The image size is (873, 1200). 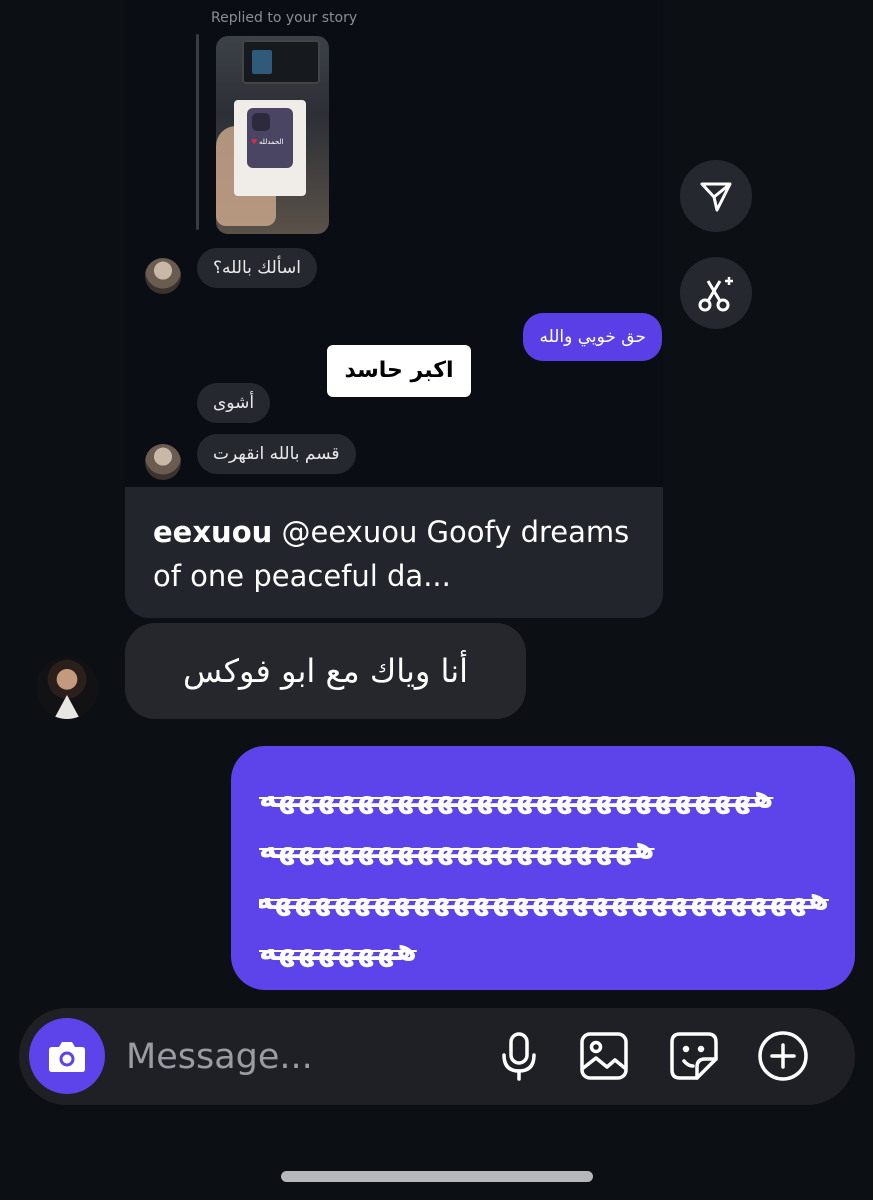 I want to click on plus-circle-icon, so click(x=783, y=1056).